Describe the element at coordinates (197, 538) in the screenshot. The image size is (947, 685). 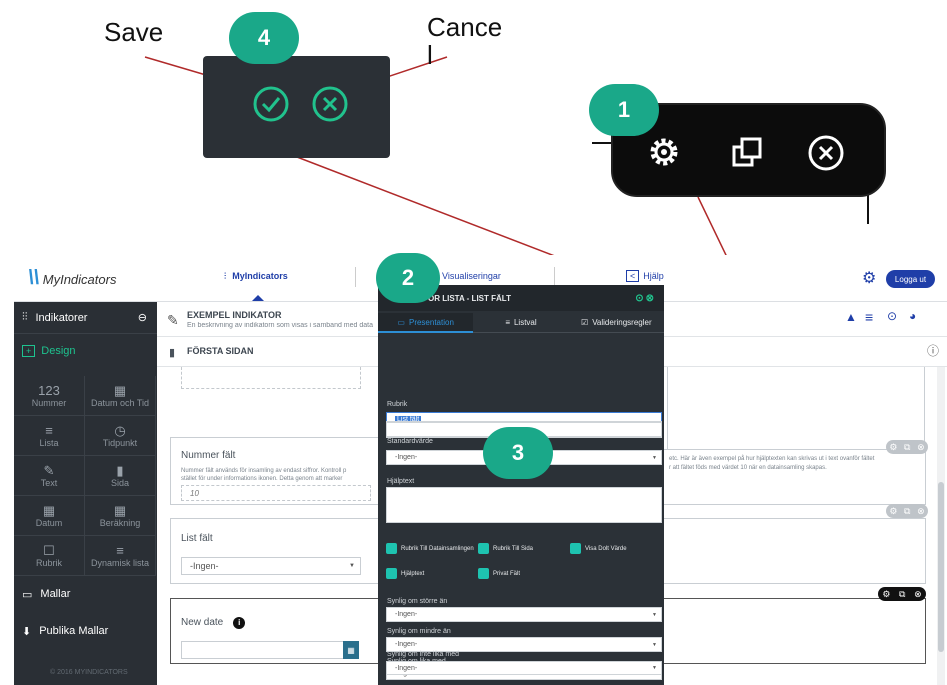
I see `list-field-title: List fält` at that location.